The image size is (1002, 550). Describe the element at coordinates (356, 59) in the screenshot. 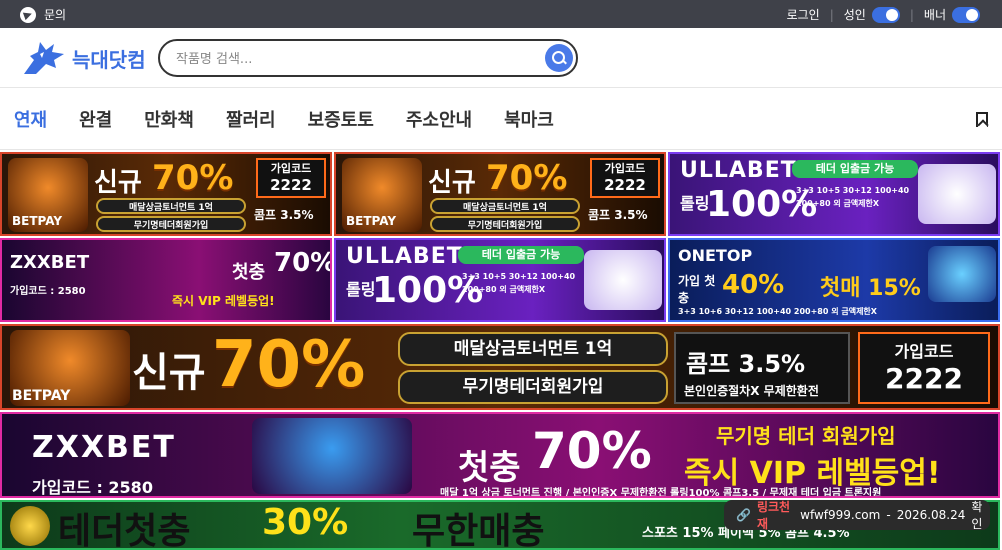

I see `search-input` at that location.